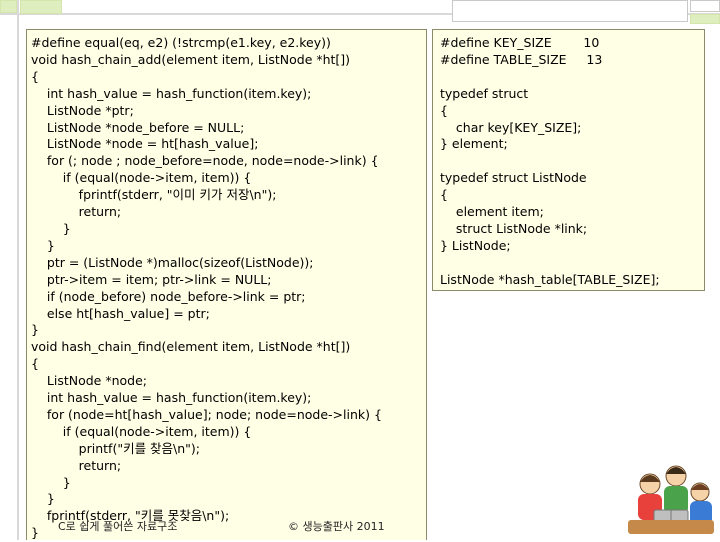  I want to click on code-line: ListNode *ptr;, so click(82, 110).